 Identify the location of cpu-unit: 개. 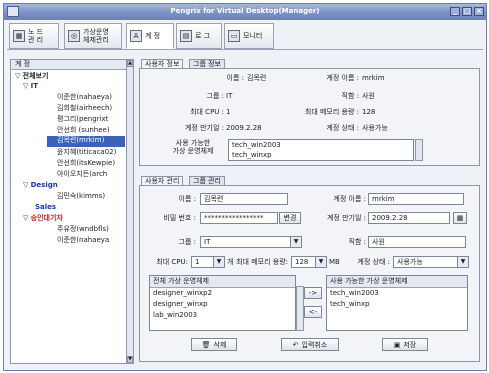
(230, 262).